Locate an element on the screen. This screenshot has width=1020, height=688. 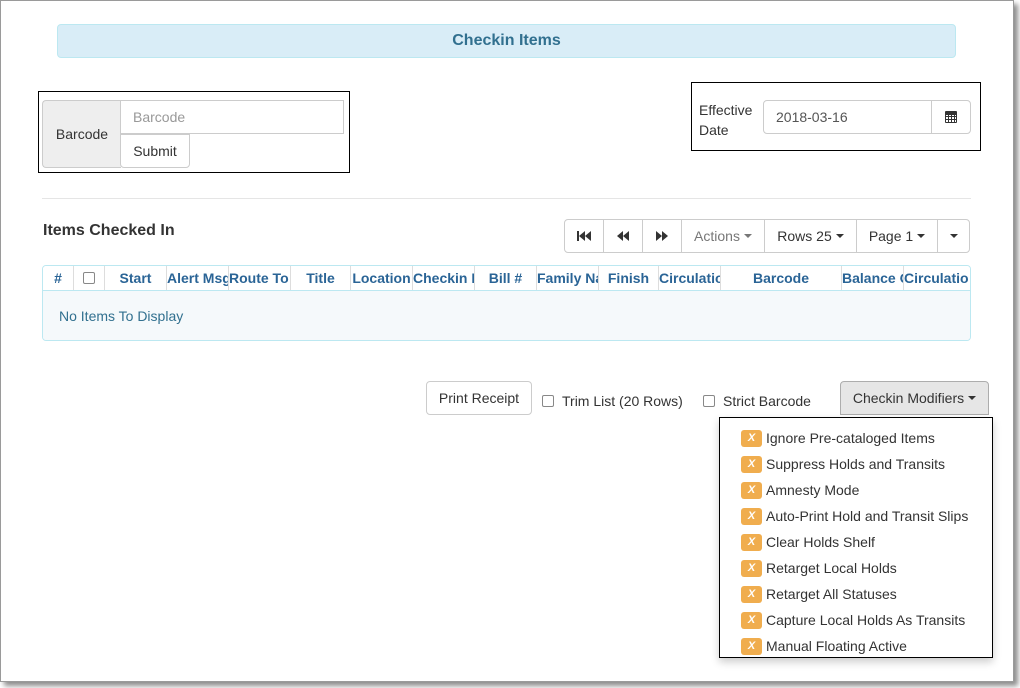
calendar-button is located at coordinates (951, 117).